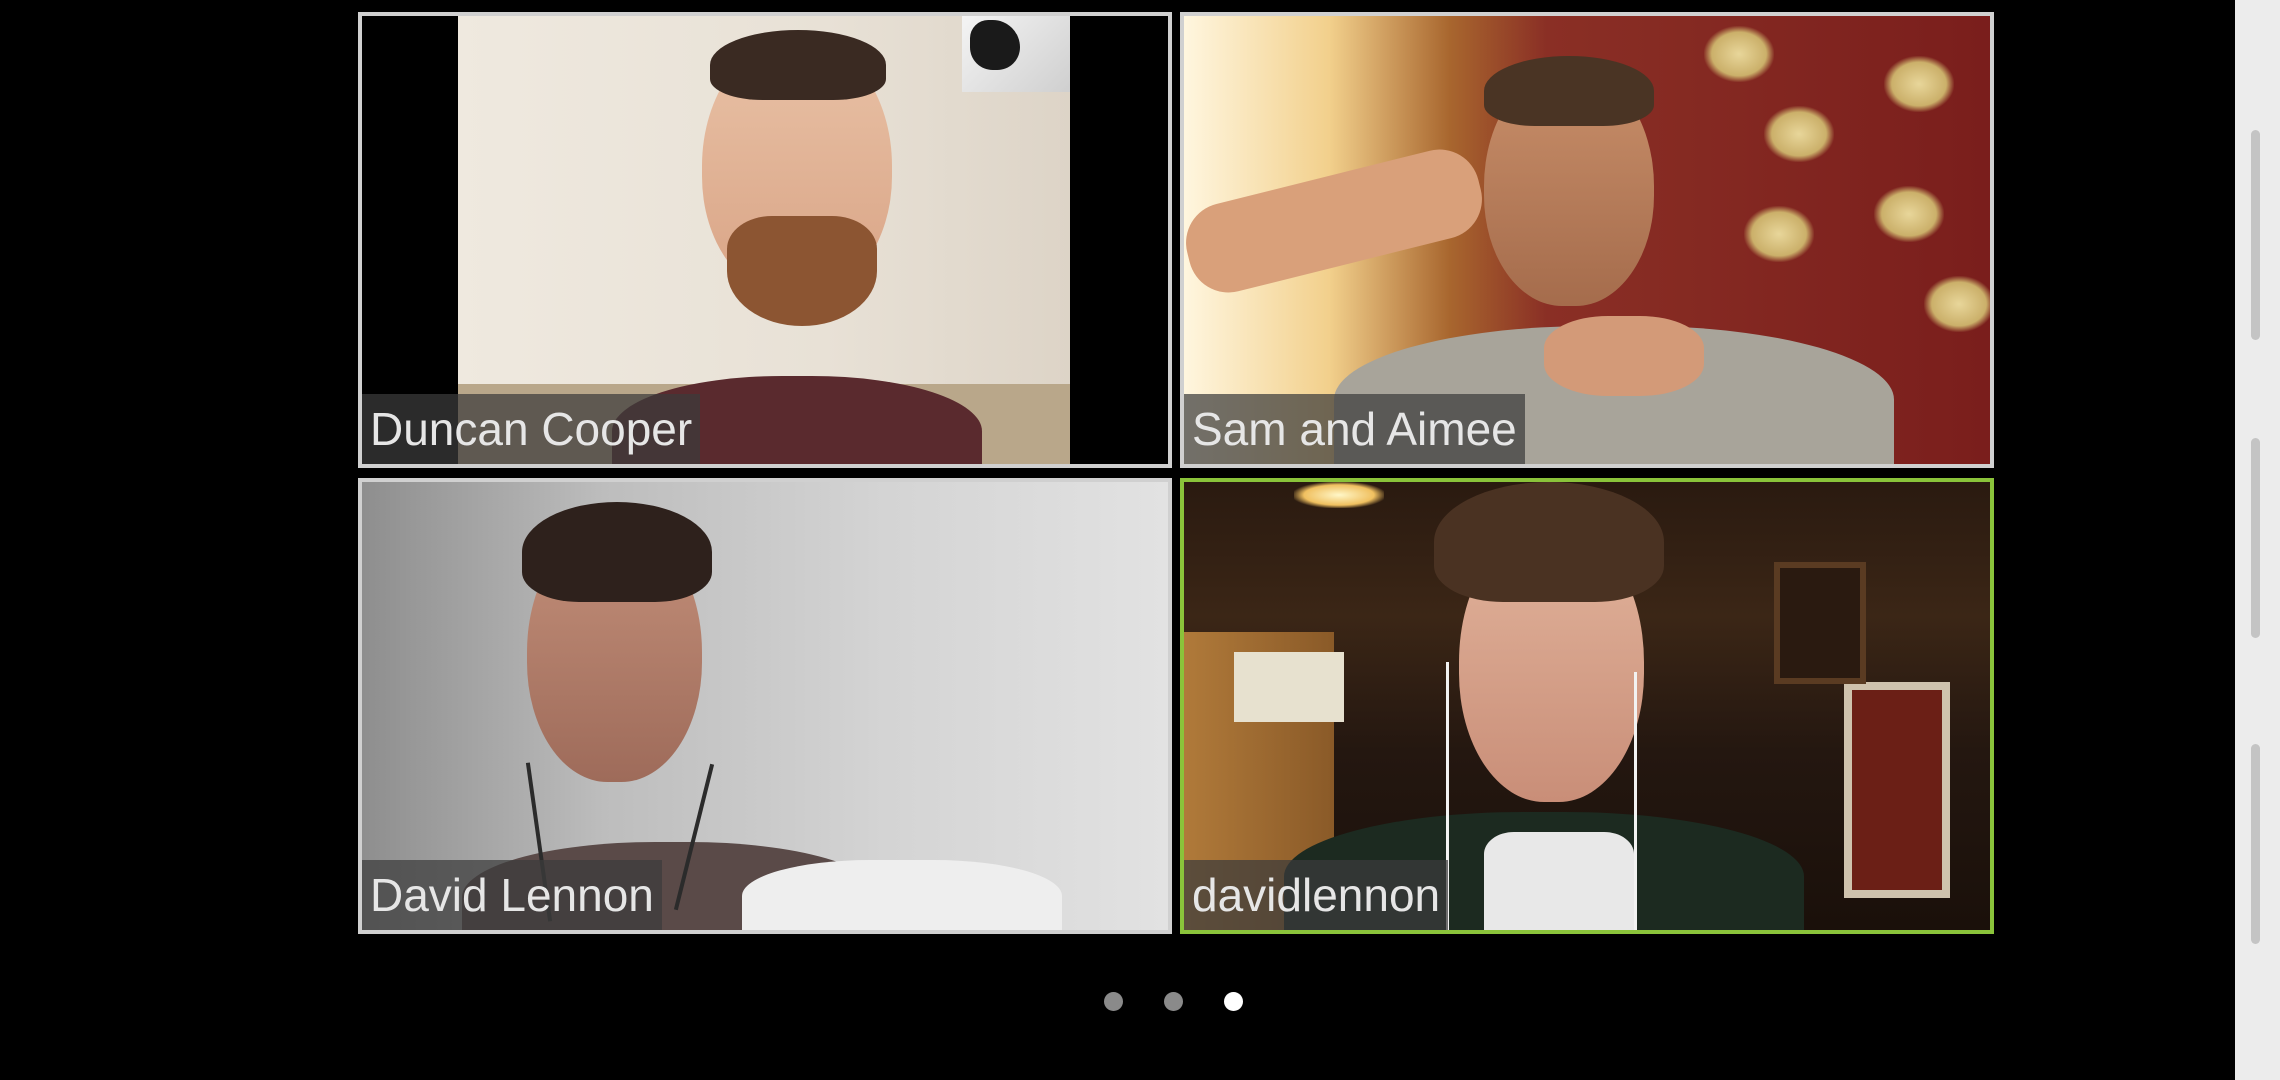 The image size is (2280, 1080). What do you see at coordinates (1233, 1001) in the screenshot?
I see `page-dot-icon-current` at bounding box center [1233, 1001].